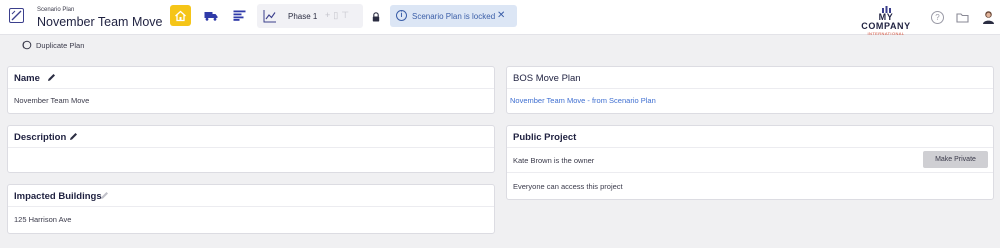 Image resolution: width=1000 pixels, height=248 pixels. What do you see at coordinates (100, 22) in the screenshot?
I see `page-title: November Team Move` at bounding box center [100, 22].